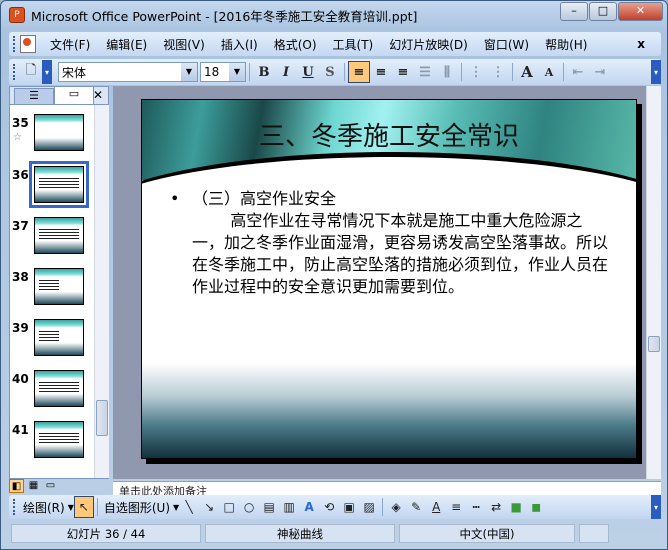 The height and width of the screenshot is (550, 668). What do you see at coordinates (574, 11) in the screenshot?
I see `minimize-button: –` at bounding box center [574, 11].